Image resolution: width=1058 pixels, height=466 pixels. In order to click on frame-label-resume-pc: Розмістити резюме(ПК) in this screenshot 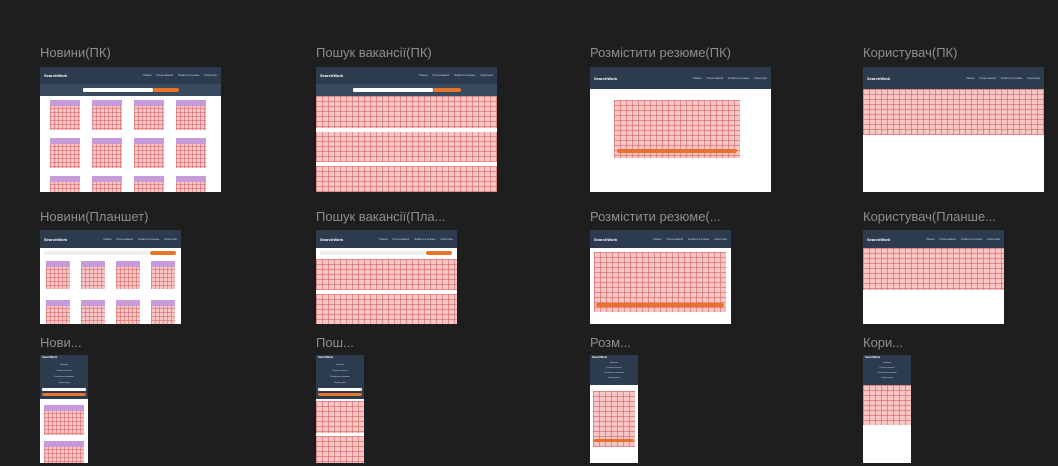, I will do `click(660, 52)`.